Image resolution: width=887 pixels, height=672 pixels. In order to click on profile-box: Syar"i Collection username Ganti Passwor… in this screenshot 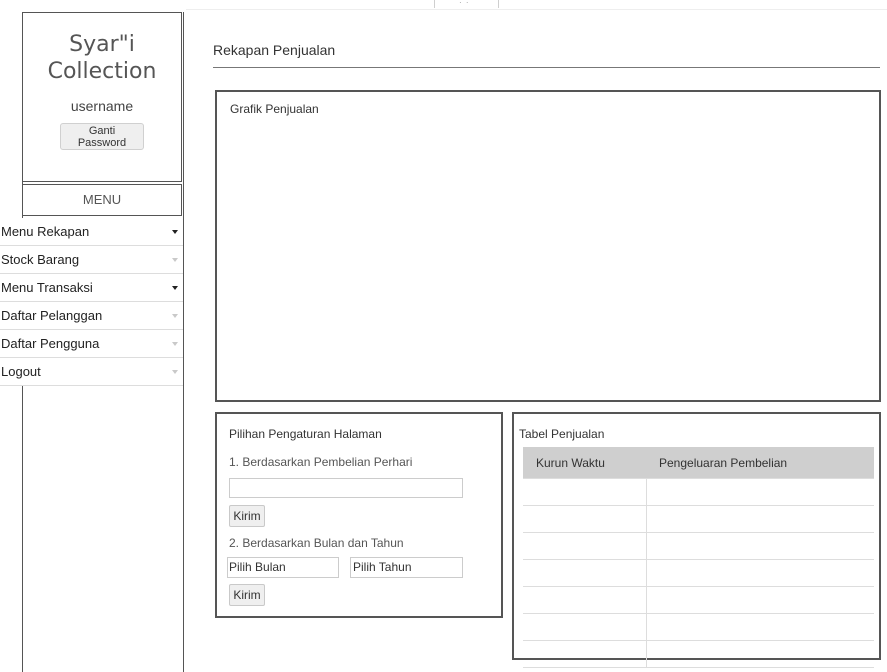, I will do `click(102, 97)`.